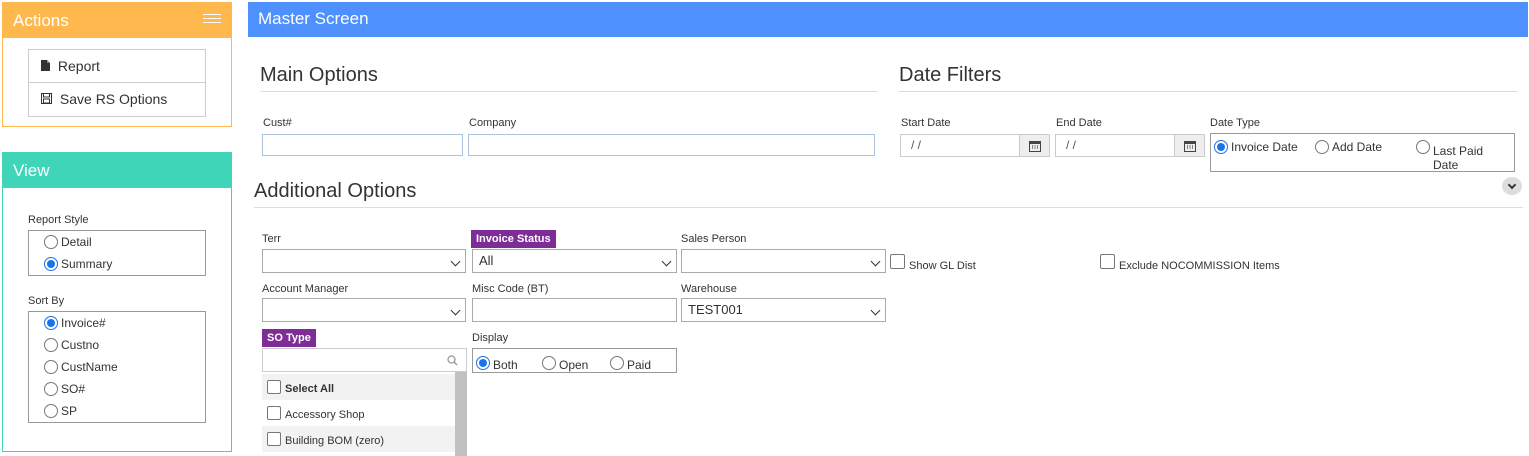  What do you see at coordinates (950, 75) in the screenshot?
I see `date-filters-title: Date Filters` at bounding box center [950, 75].